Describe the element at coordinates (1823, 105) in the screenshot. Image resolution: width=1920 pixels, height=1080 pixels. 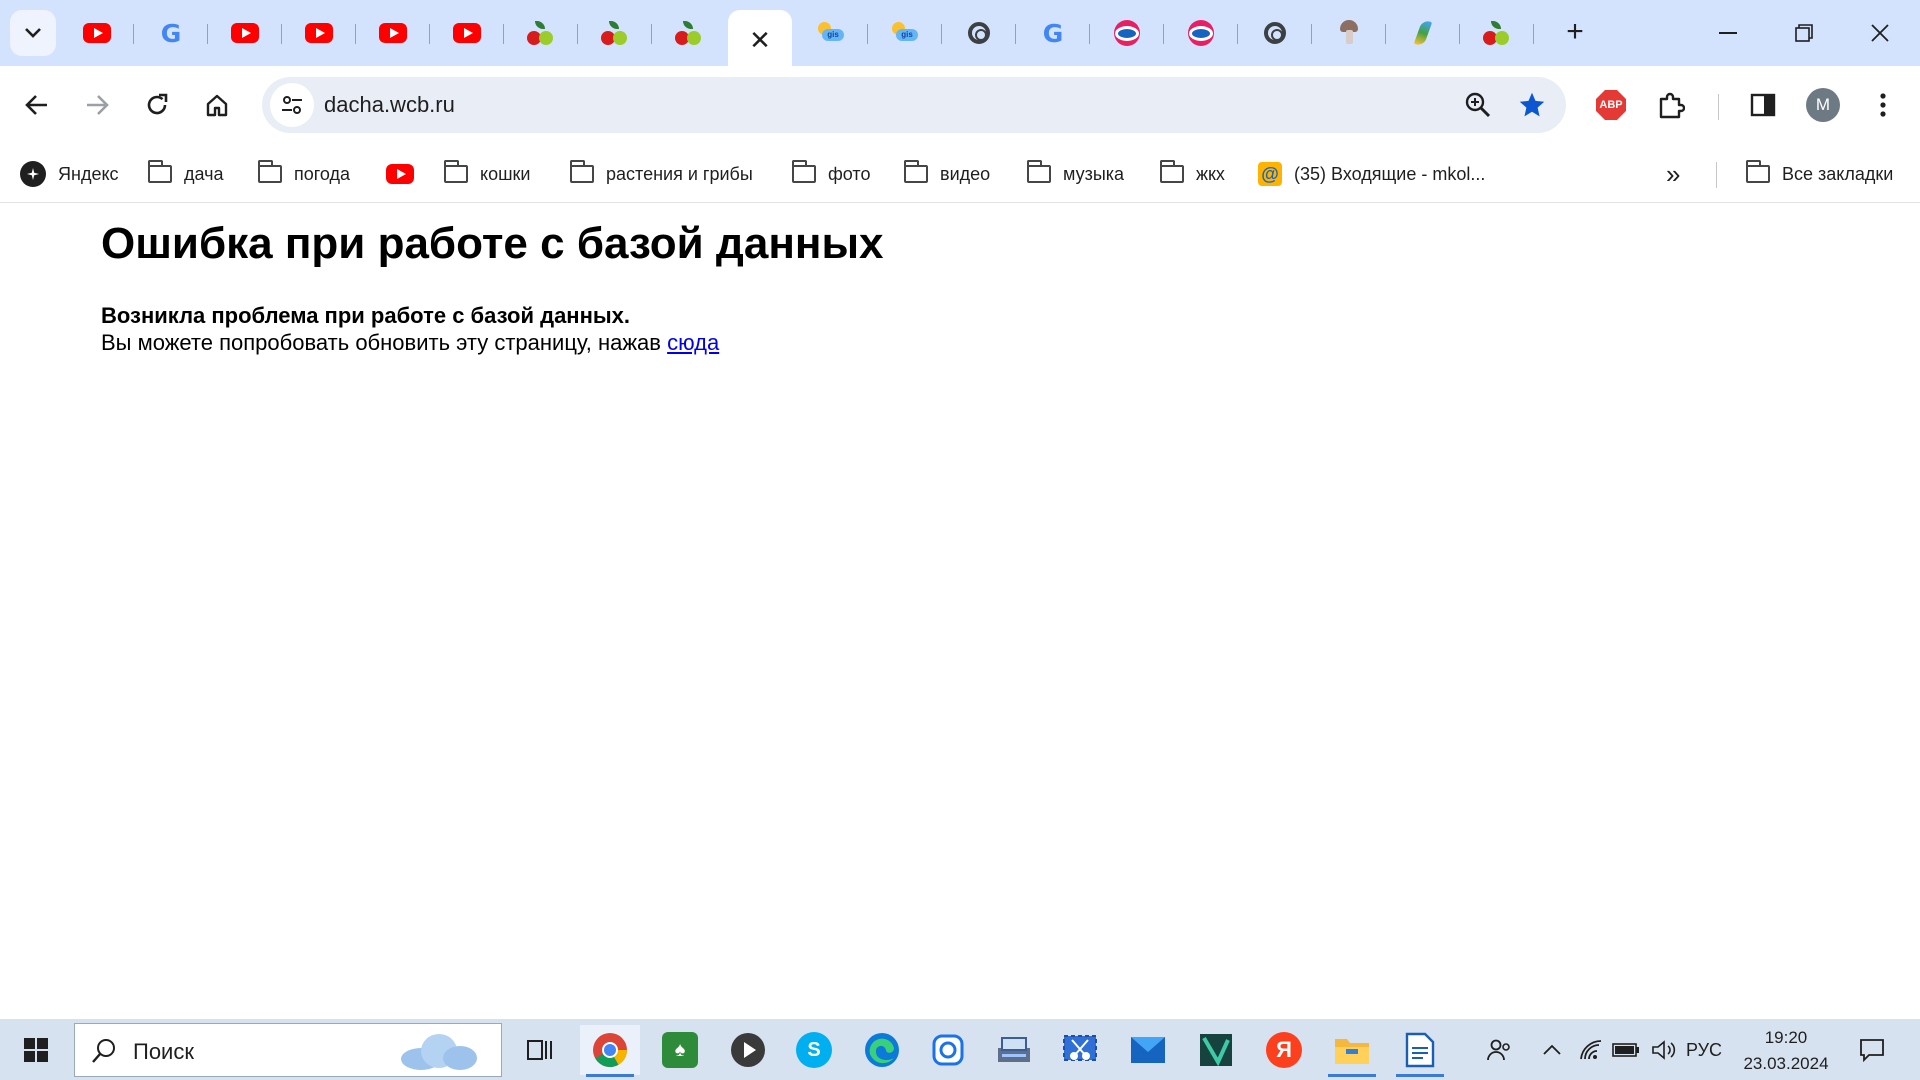
I see `profile-button: M` at that location.